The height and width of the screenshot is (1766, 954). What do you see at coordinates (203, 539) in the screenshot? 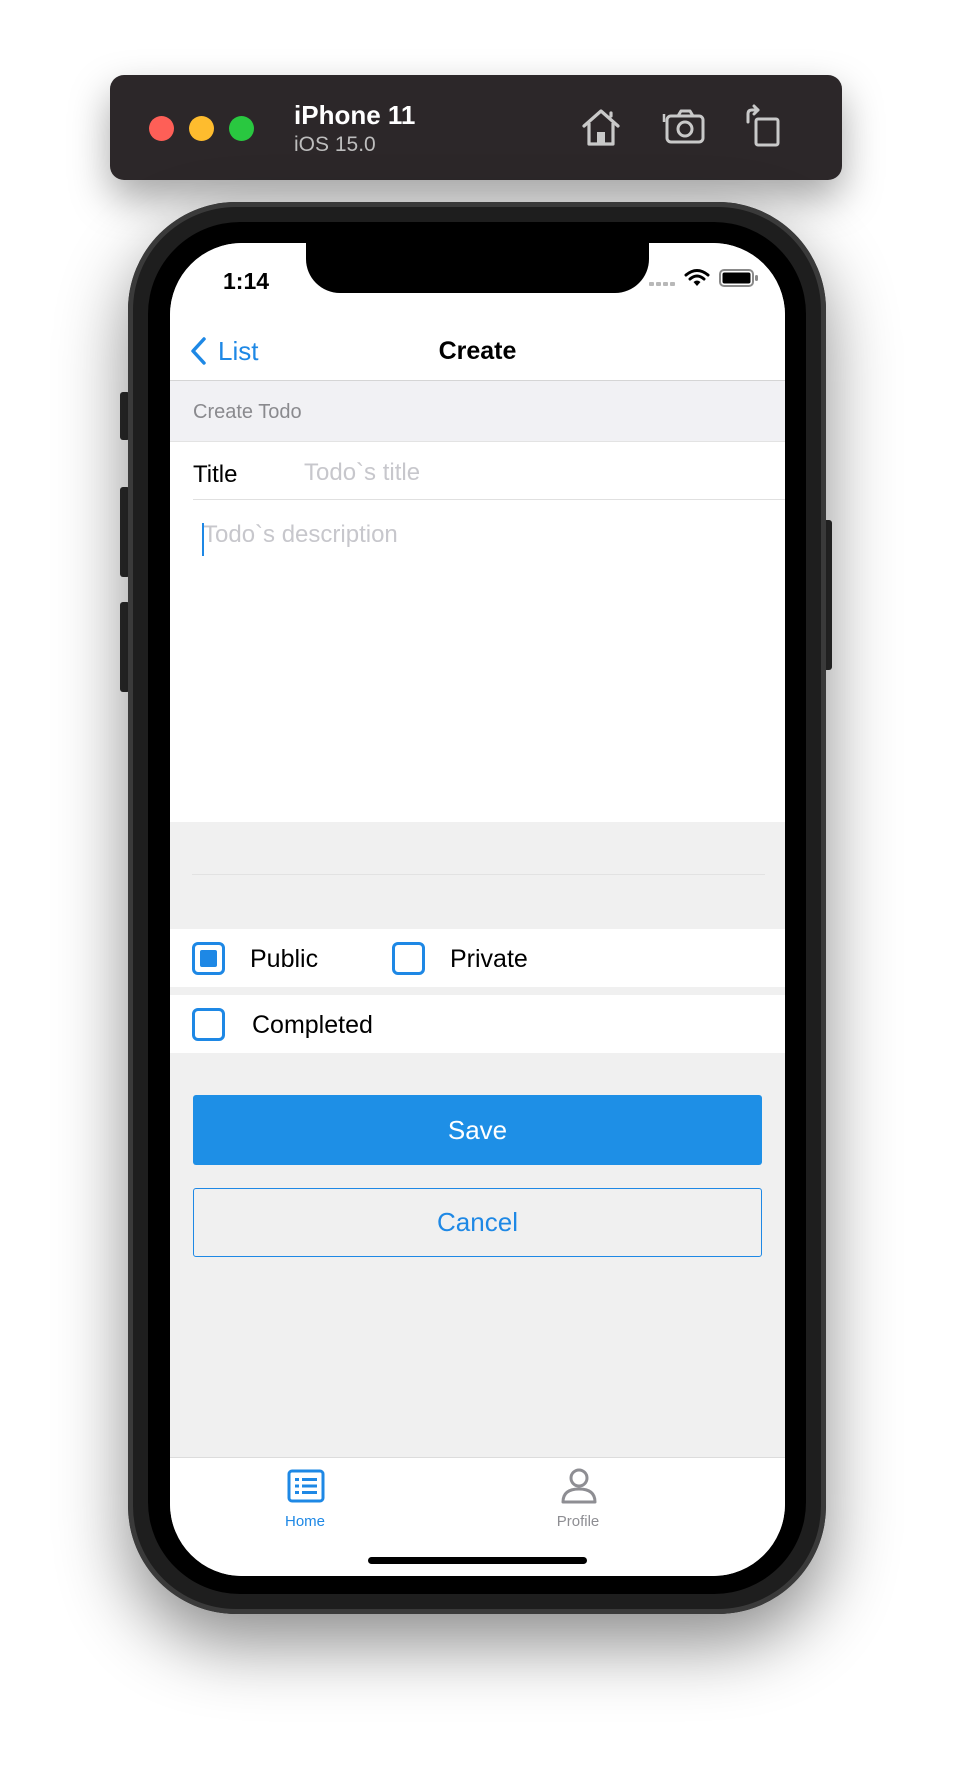
I see `text-cursor` at bounding box center [203, 539].